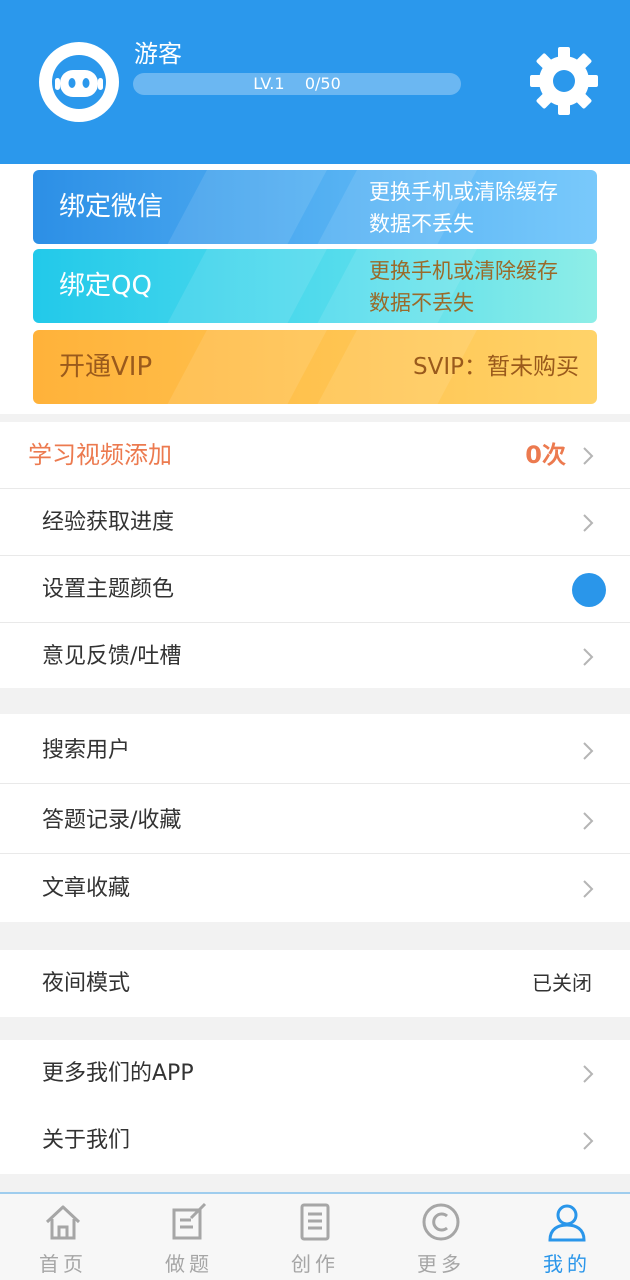 The width and height of the screenshot is (630, 1280). What do you see at coordinates (315, 455) in the screenshot?
I see `video-add-row: 学习视频添加 0次` at bounding box center [315, 455].